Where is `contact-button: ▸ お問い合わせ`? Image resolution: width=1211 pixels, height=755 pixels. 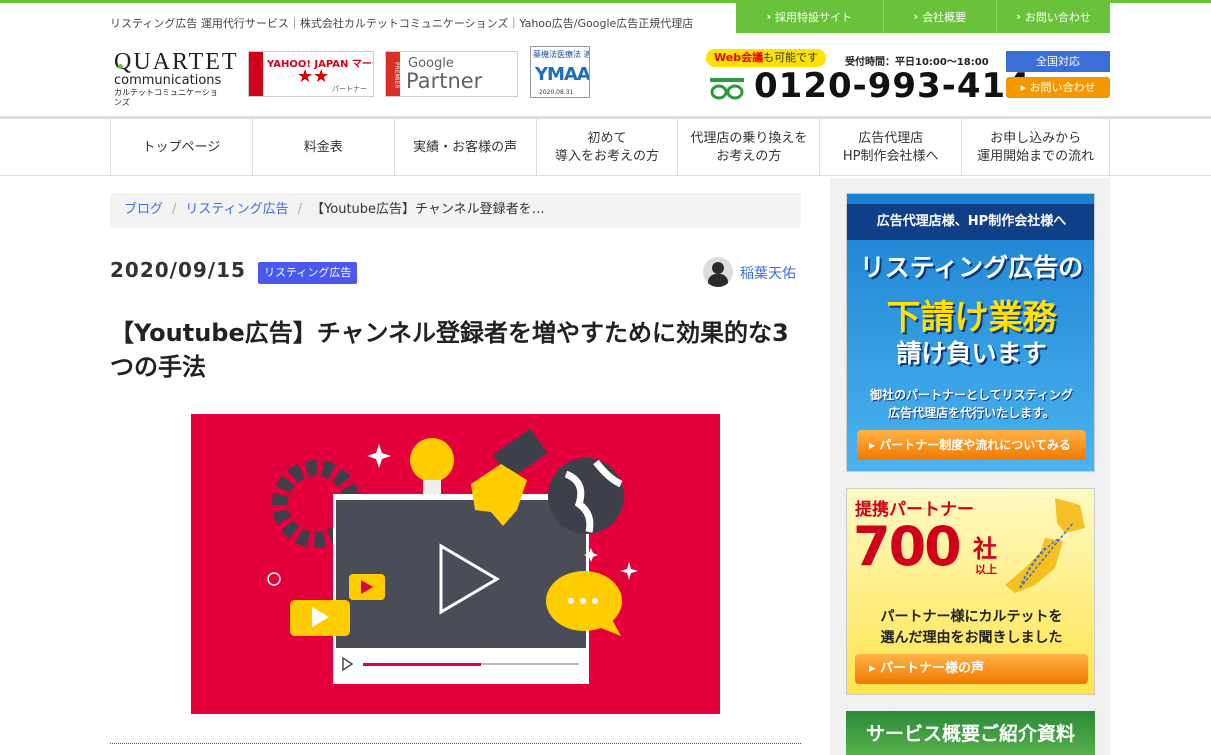 contact-button: ▸ お問い合わせ is located at coordinates (1058, 87).